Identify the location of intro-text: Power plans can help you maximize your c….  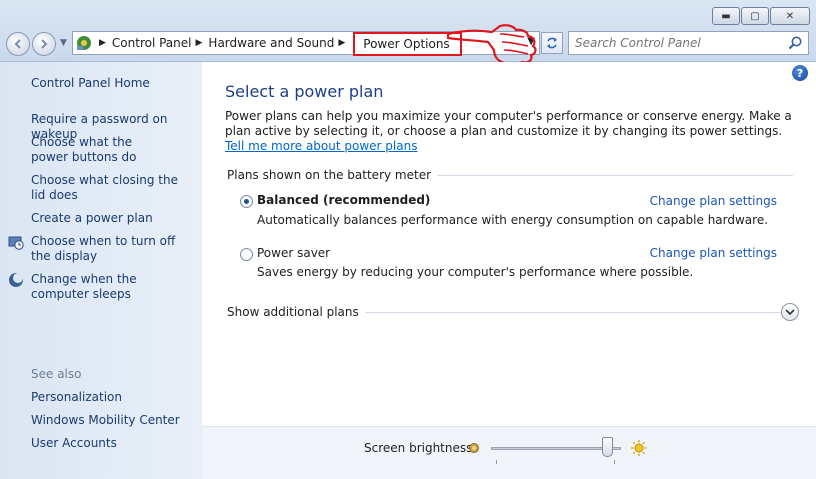
(514, 131).